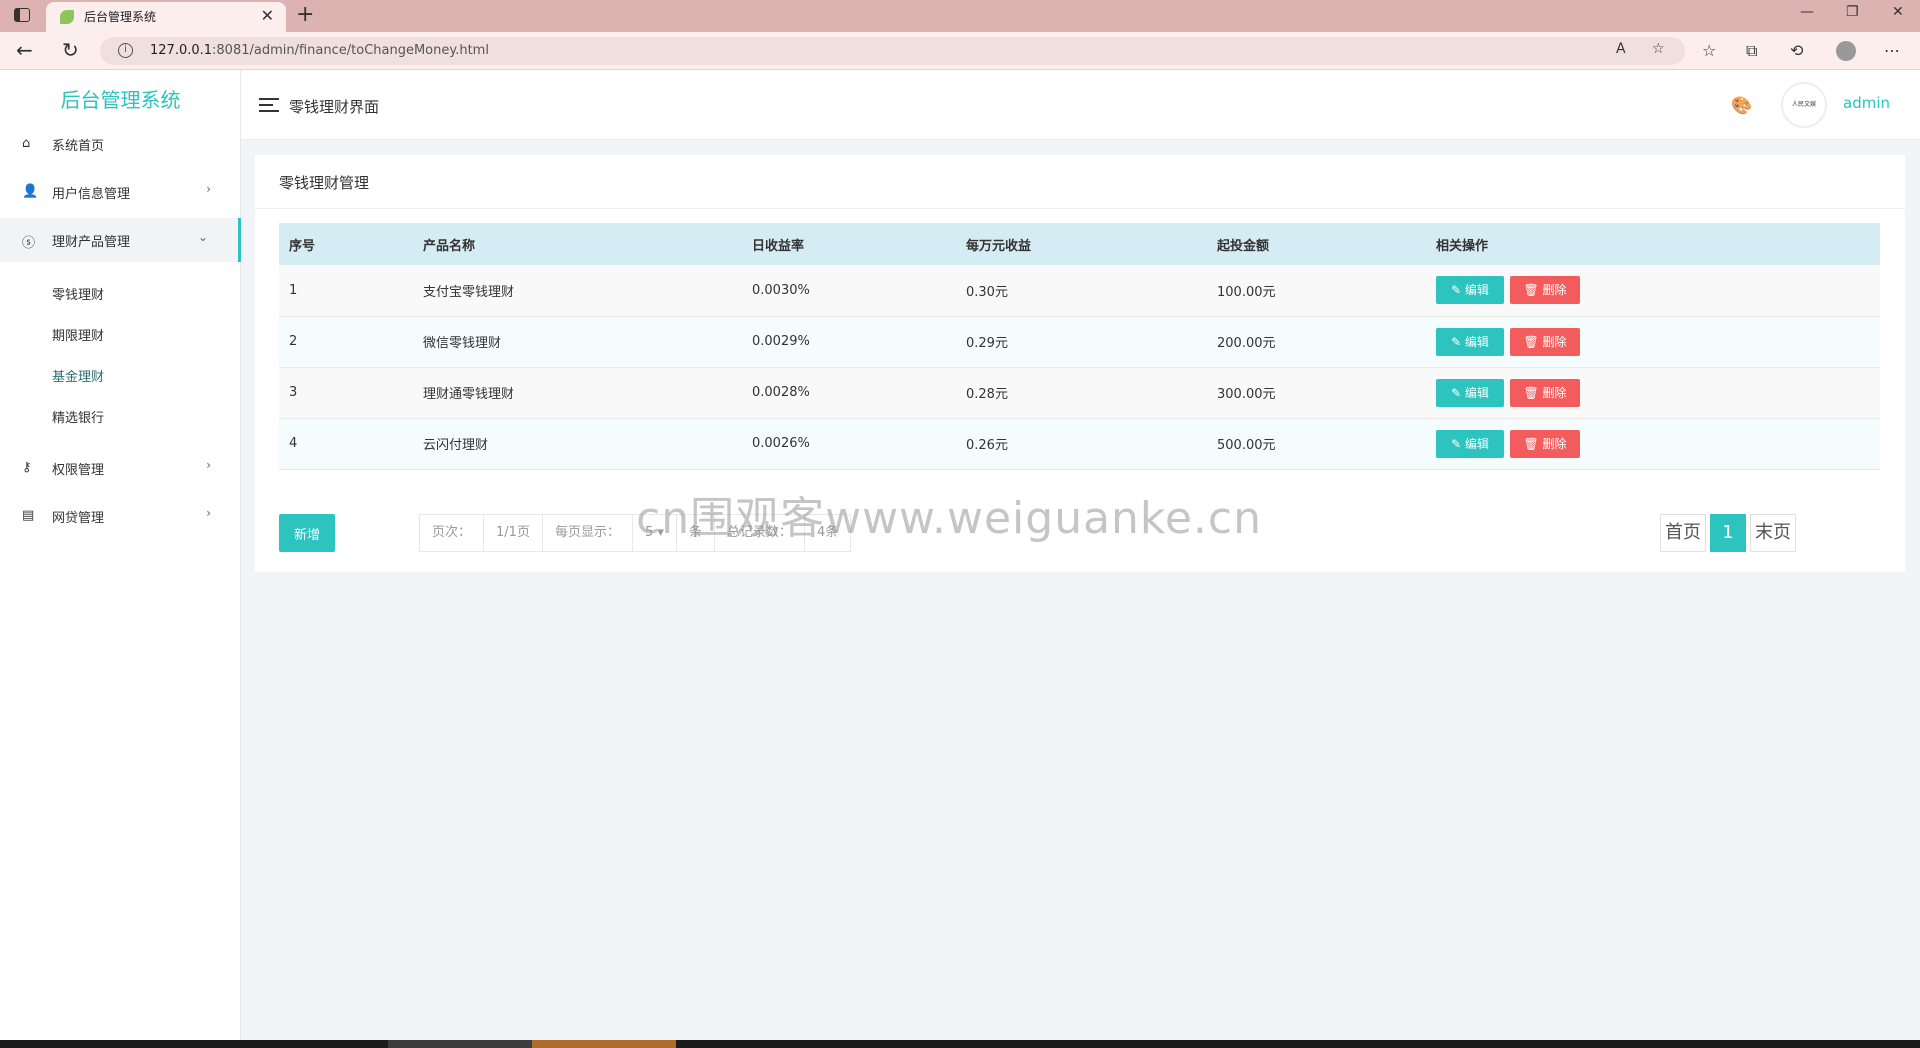  Describe the element at coordinates (1709, 50) in the screenshot. I see `favorites-icon: ☆` at that location.